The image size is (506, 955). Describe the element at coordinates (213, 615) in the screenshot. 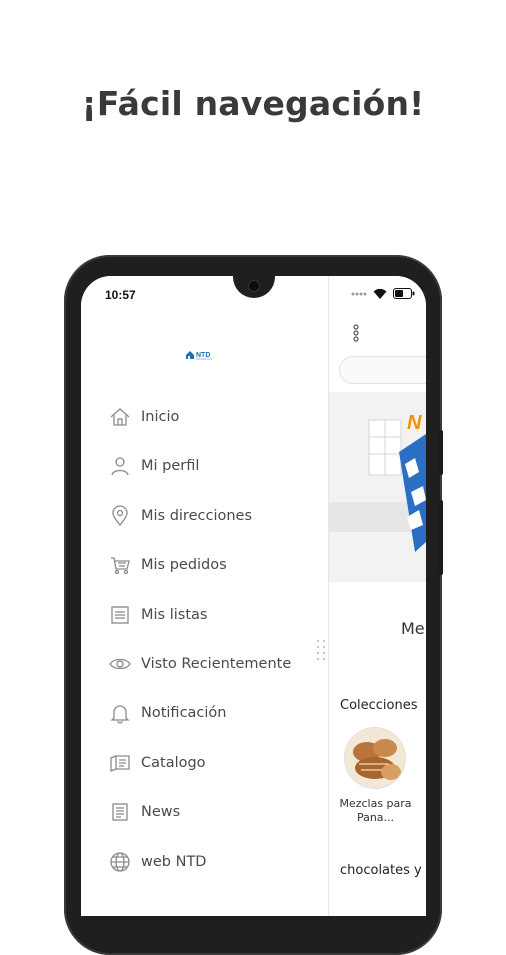

I see `menu-item-mis-listas: Mis listas` at that location.